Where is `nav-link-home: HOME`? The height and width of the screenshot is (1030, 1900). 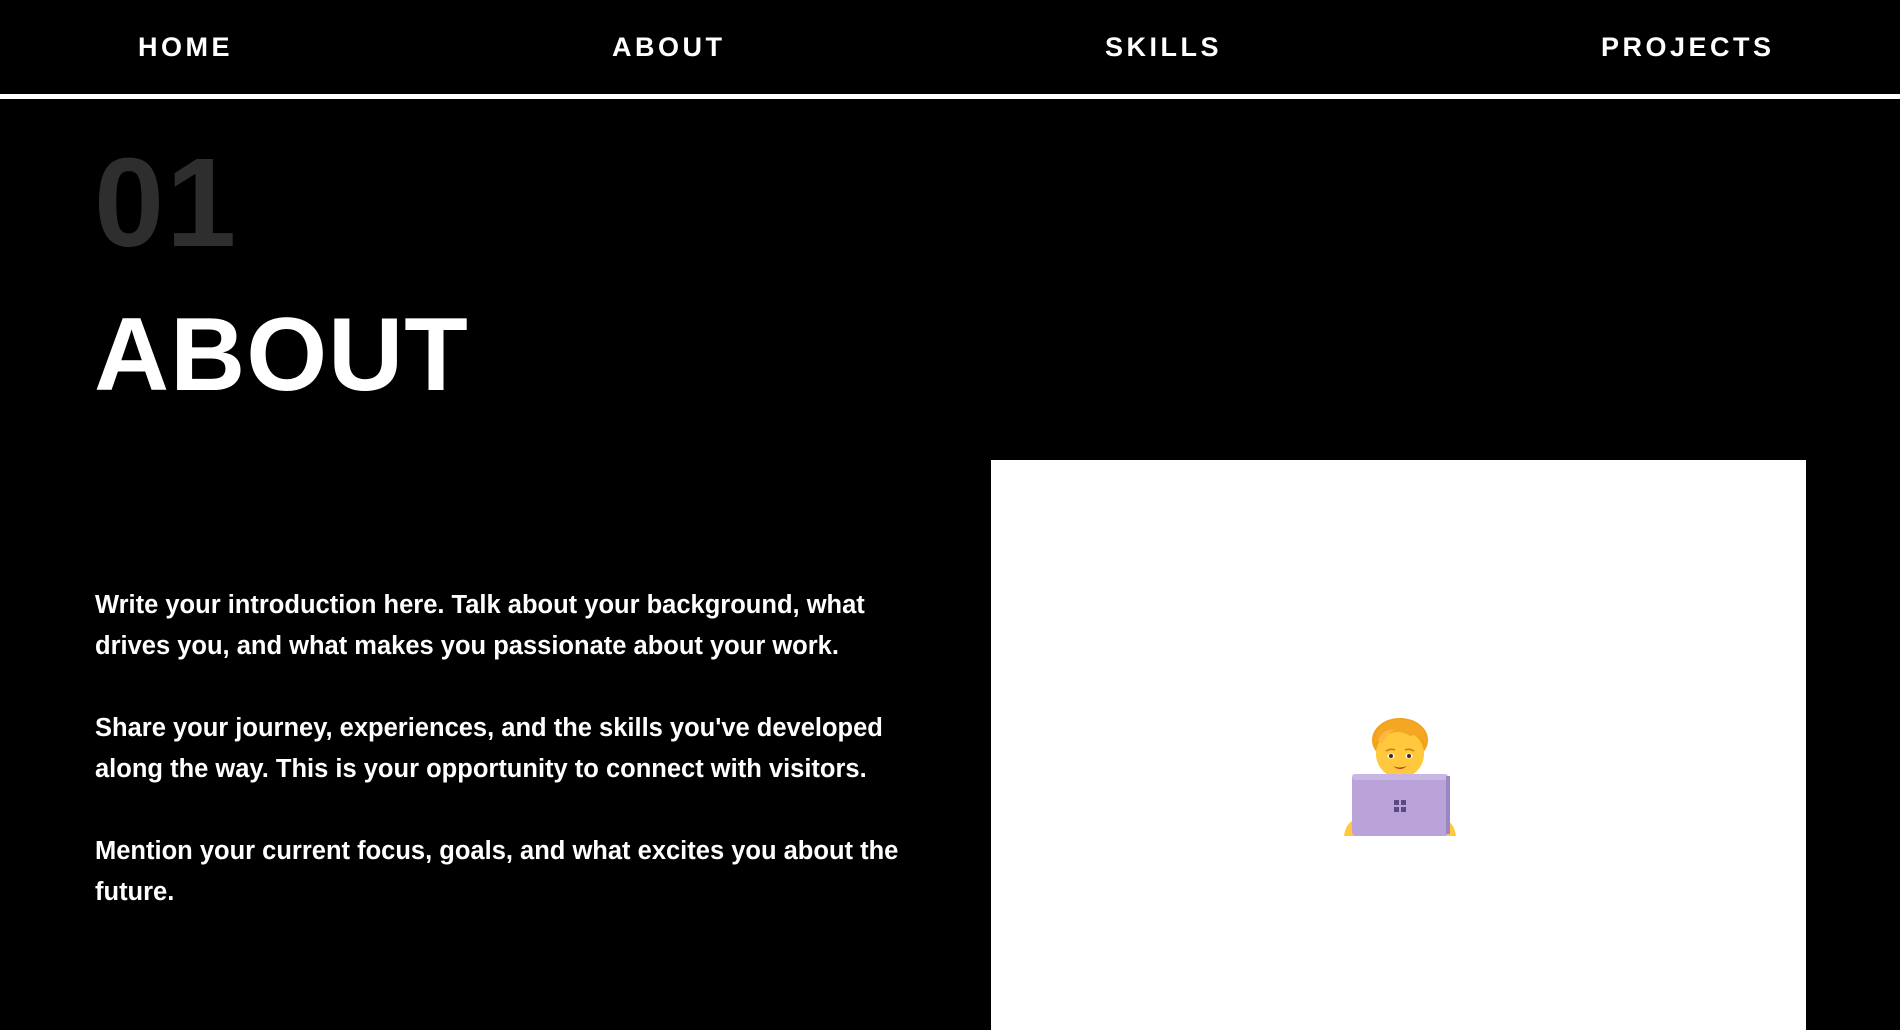 nav-link-home: HOME is located at coordinates (185, 47).